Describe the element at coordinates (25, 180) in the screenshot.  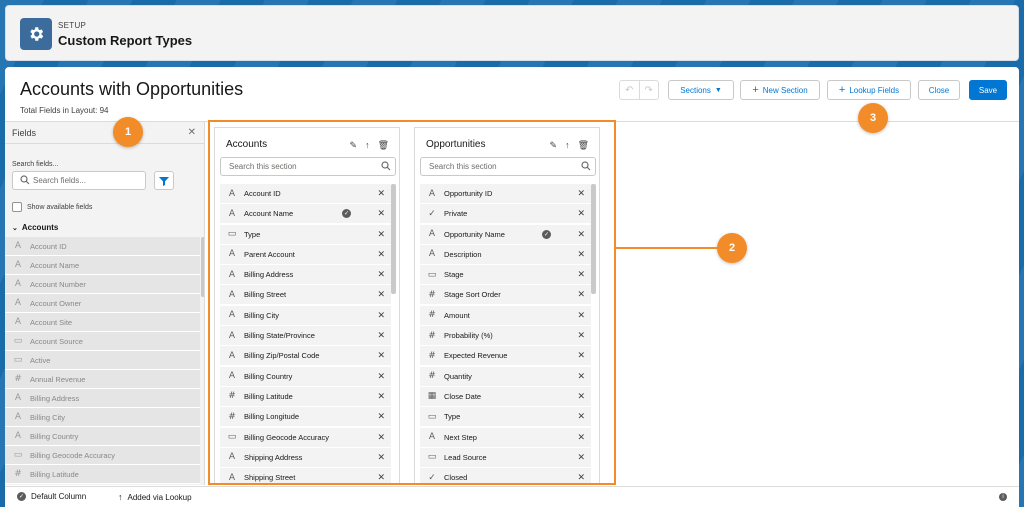
I see `search-icon` at that location.